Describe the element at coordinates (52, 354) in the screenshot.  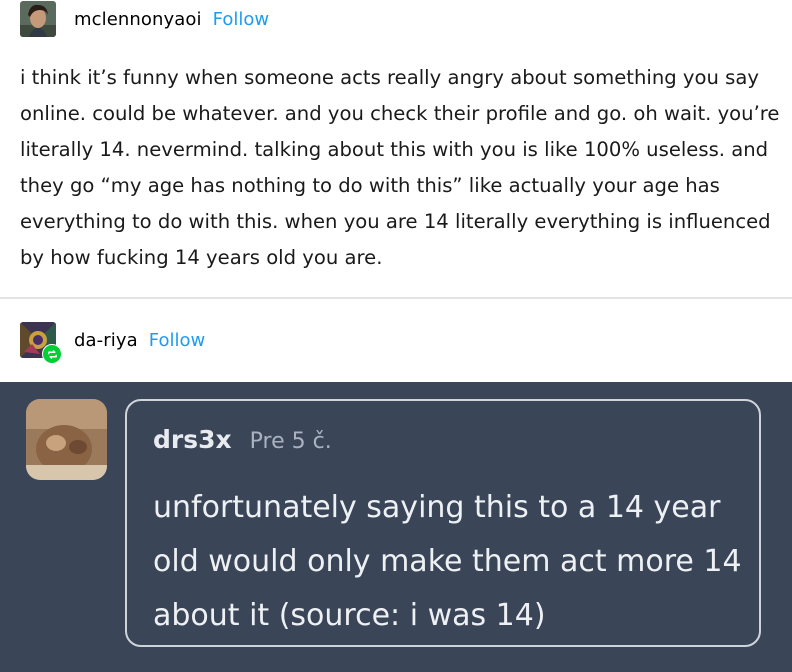
I see `reblog-icon` at that location.